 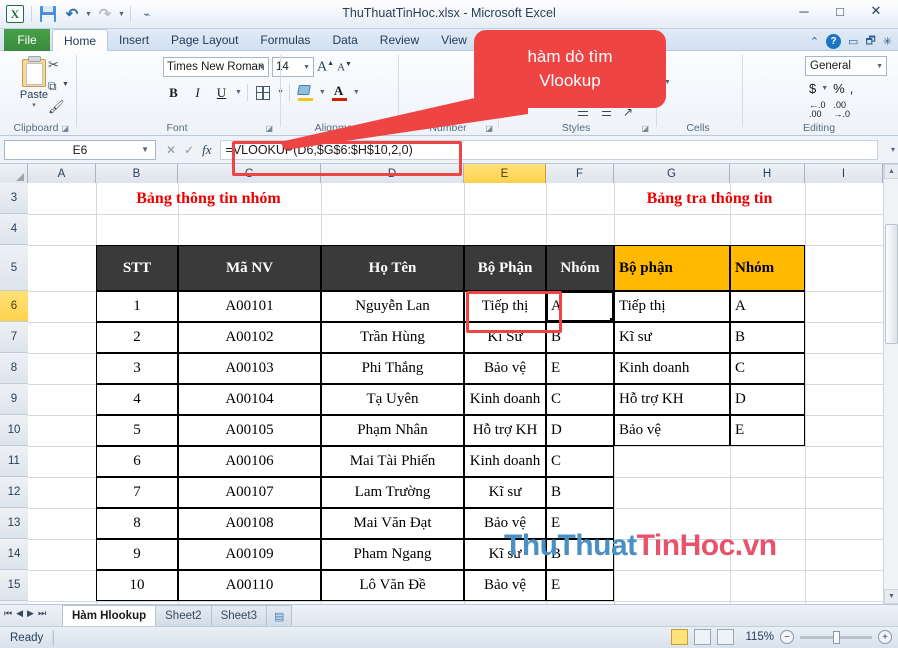 I want to click on tab-insert: Insert, so click(x=134, y=40).